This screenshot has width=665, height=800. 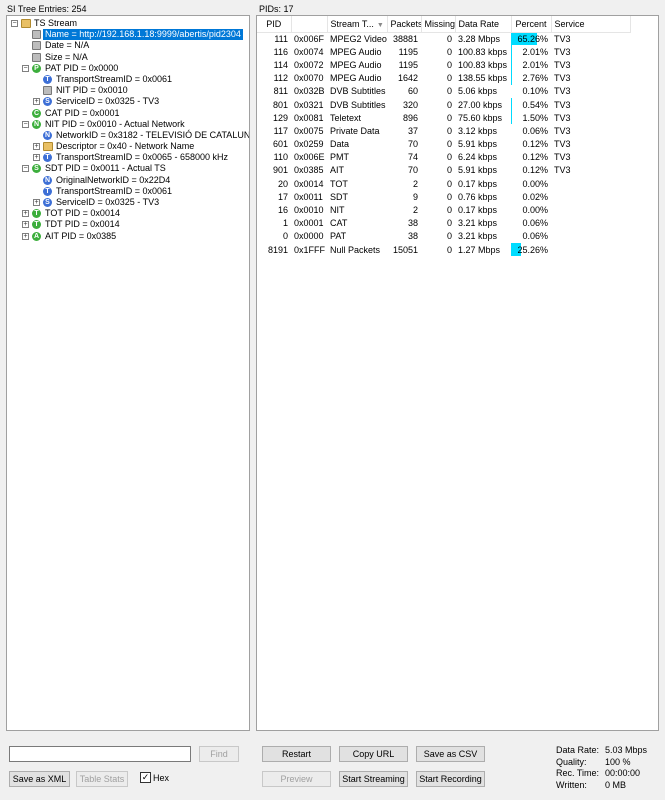 What do you see at coordinates (443, 196) in the screenshot?
I see `table-row: 17 0x0011 SDT 9 0 0.76 kbps 0.02%` at bounding box center [443, 196].